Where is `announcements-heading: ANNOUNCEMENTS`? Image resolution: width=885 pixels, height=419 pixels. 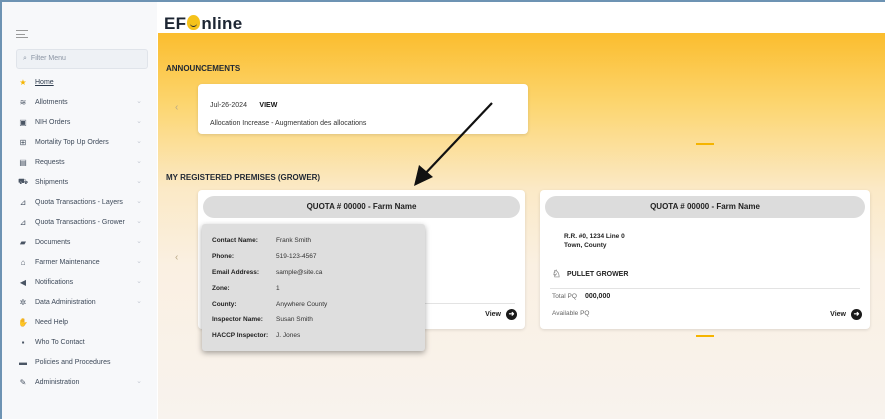
announcements-heading: ANNOUNCEMENTS is located at coordinates (203, 68).